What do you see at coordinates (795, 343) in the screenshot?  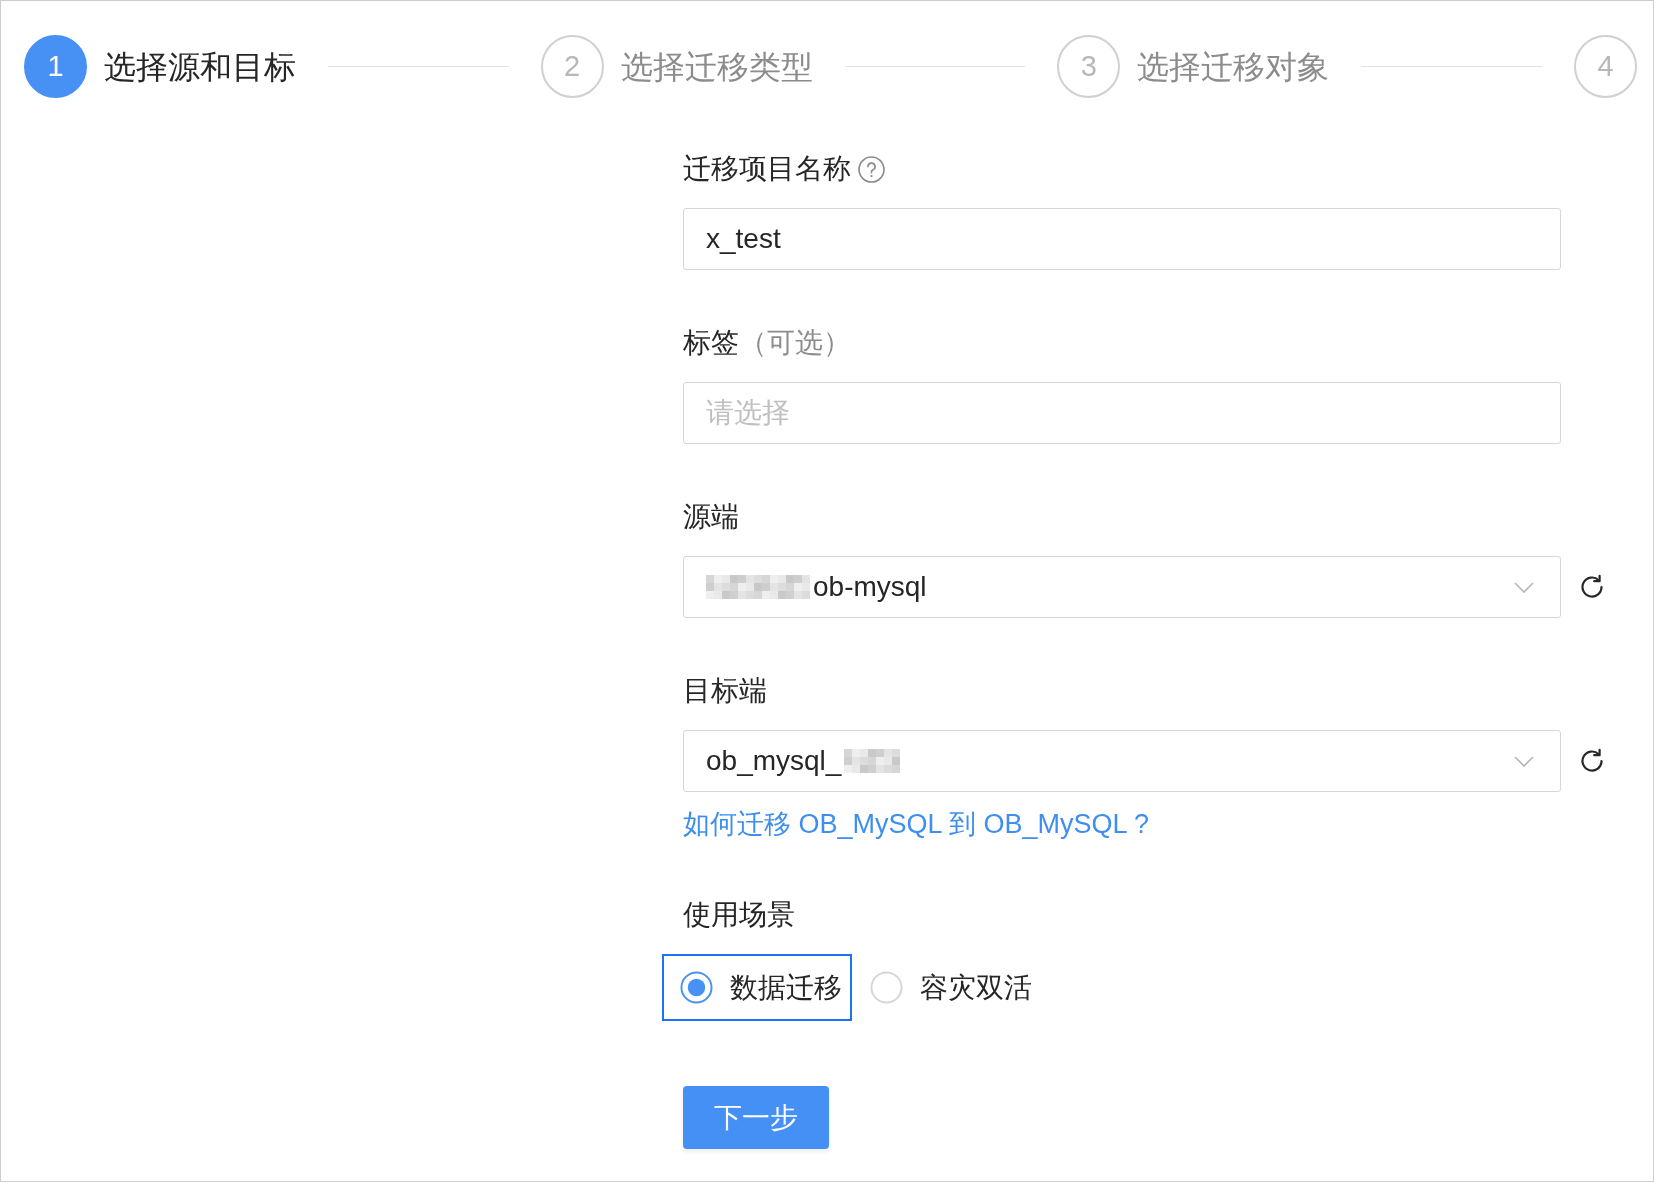 I see `optional-hint: （可选）` at bounding box center [795, 343].